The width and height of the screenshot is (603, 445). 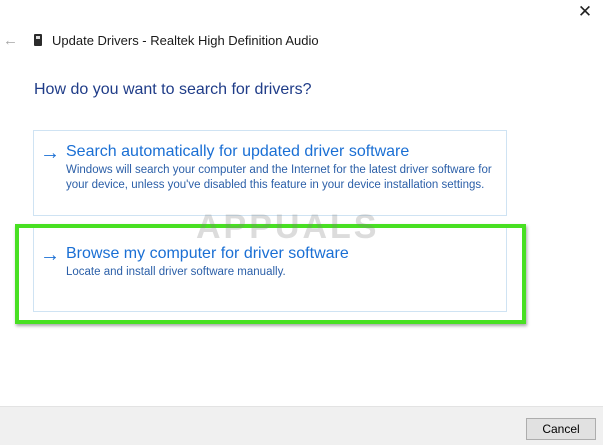 I want to click on arrow-right-icon: →, so click(x=50, y=153).